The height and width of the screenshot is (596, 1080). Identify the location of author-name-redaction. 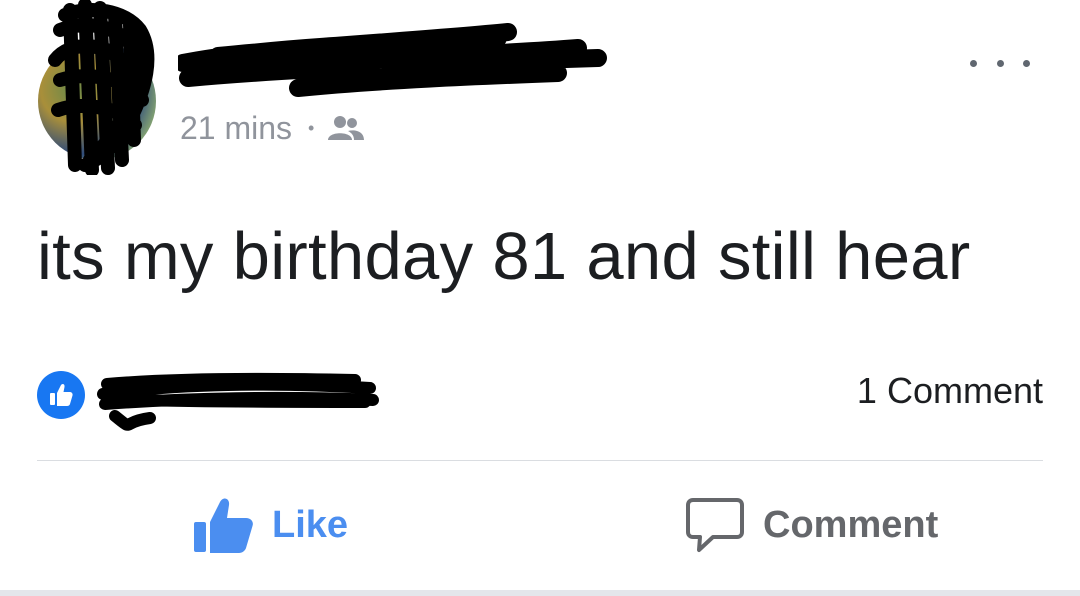
(393, 58).